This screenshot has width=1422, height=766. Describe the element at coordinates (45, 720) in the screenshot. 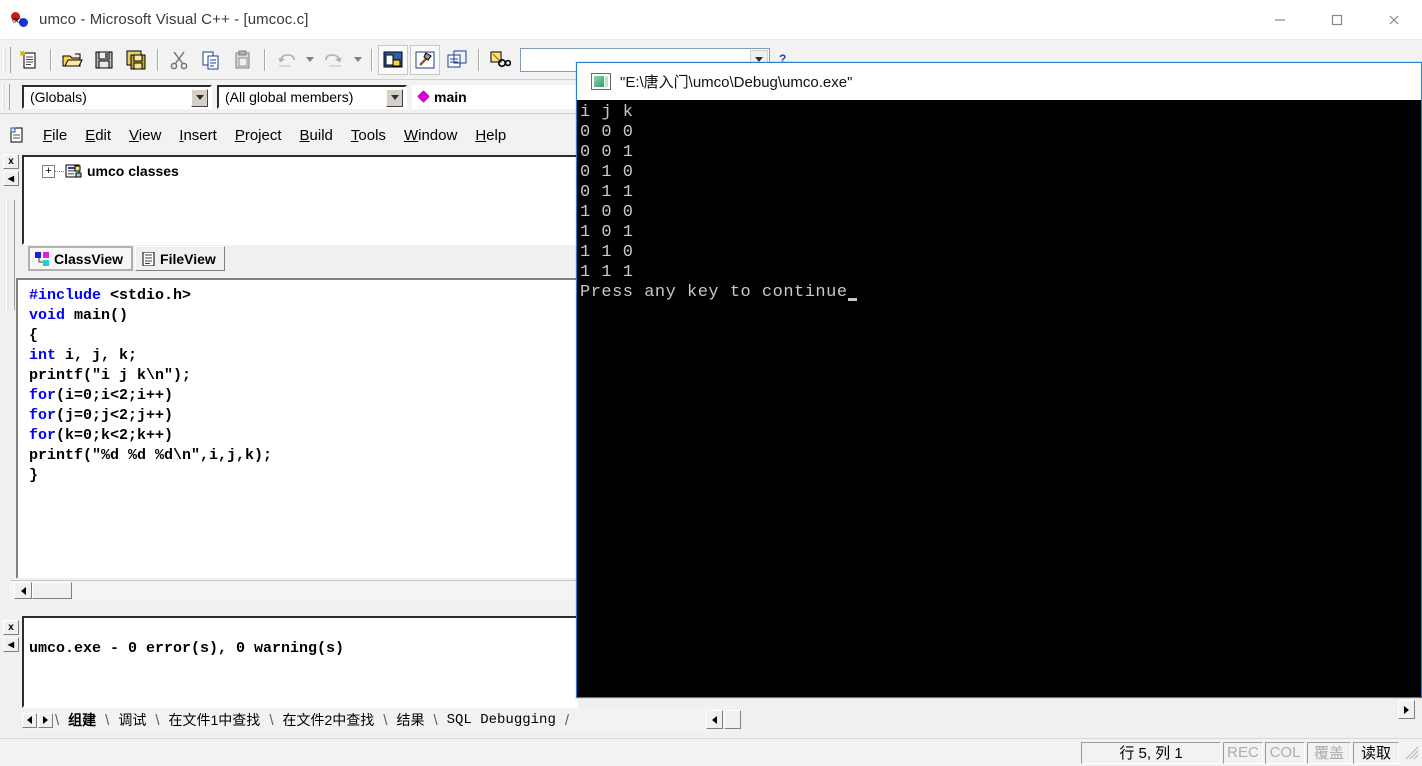

I see `output-tabs-scroll-right` at that location.